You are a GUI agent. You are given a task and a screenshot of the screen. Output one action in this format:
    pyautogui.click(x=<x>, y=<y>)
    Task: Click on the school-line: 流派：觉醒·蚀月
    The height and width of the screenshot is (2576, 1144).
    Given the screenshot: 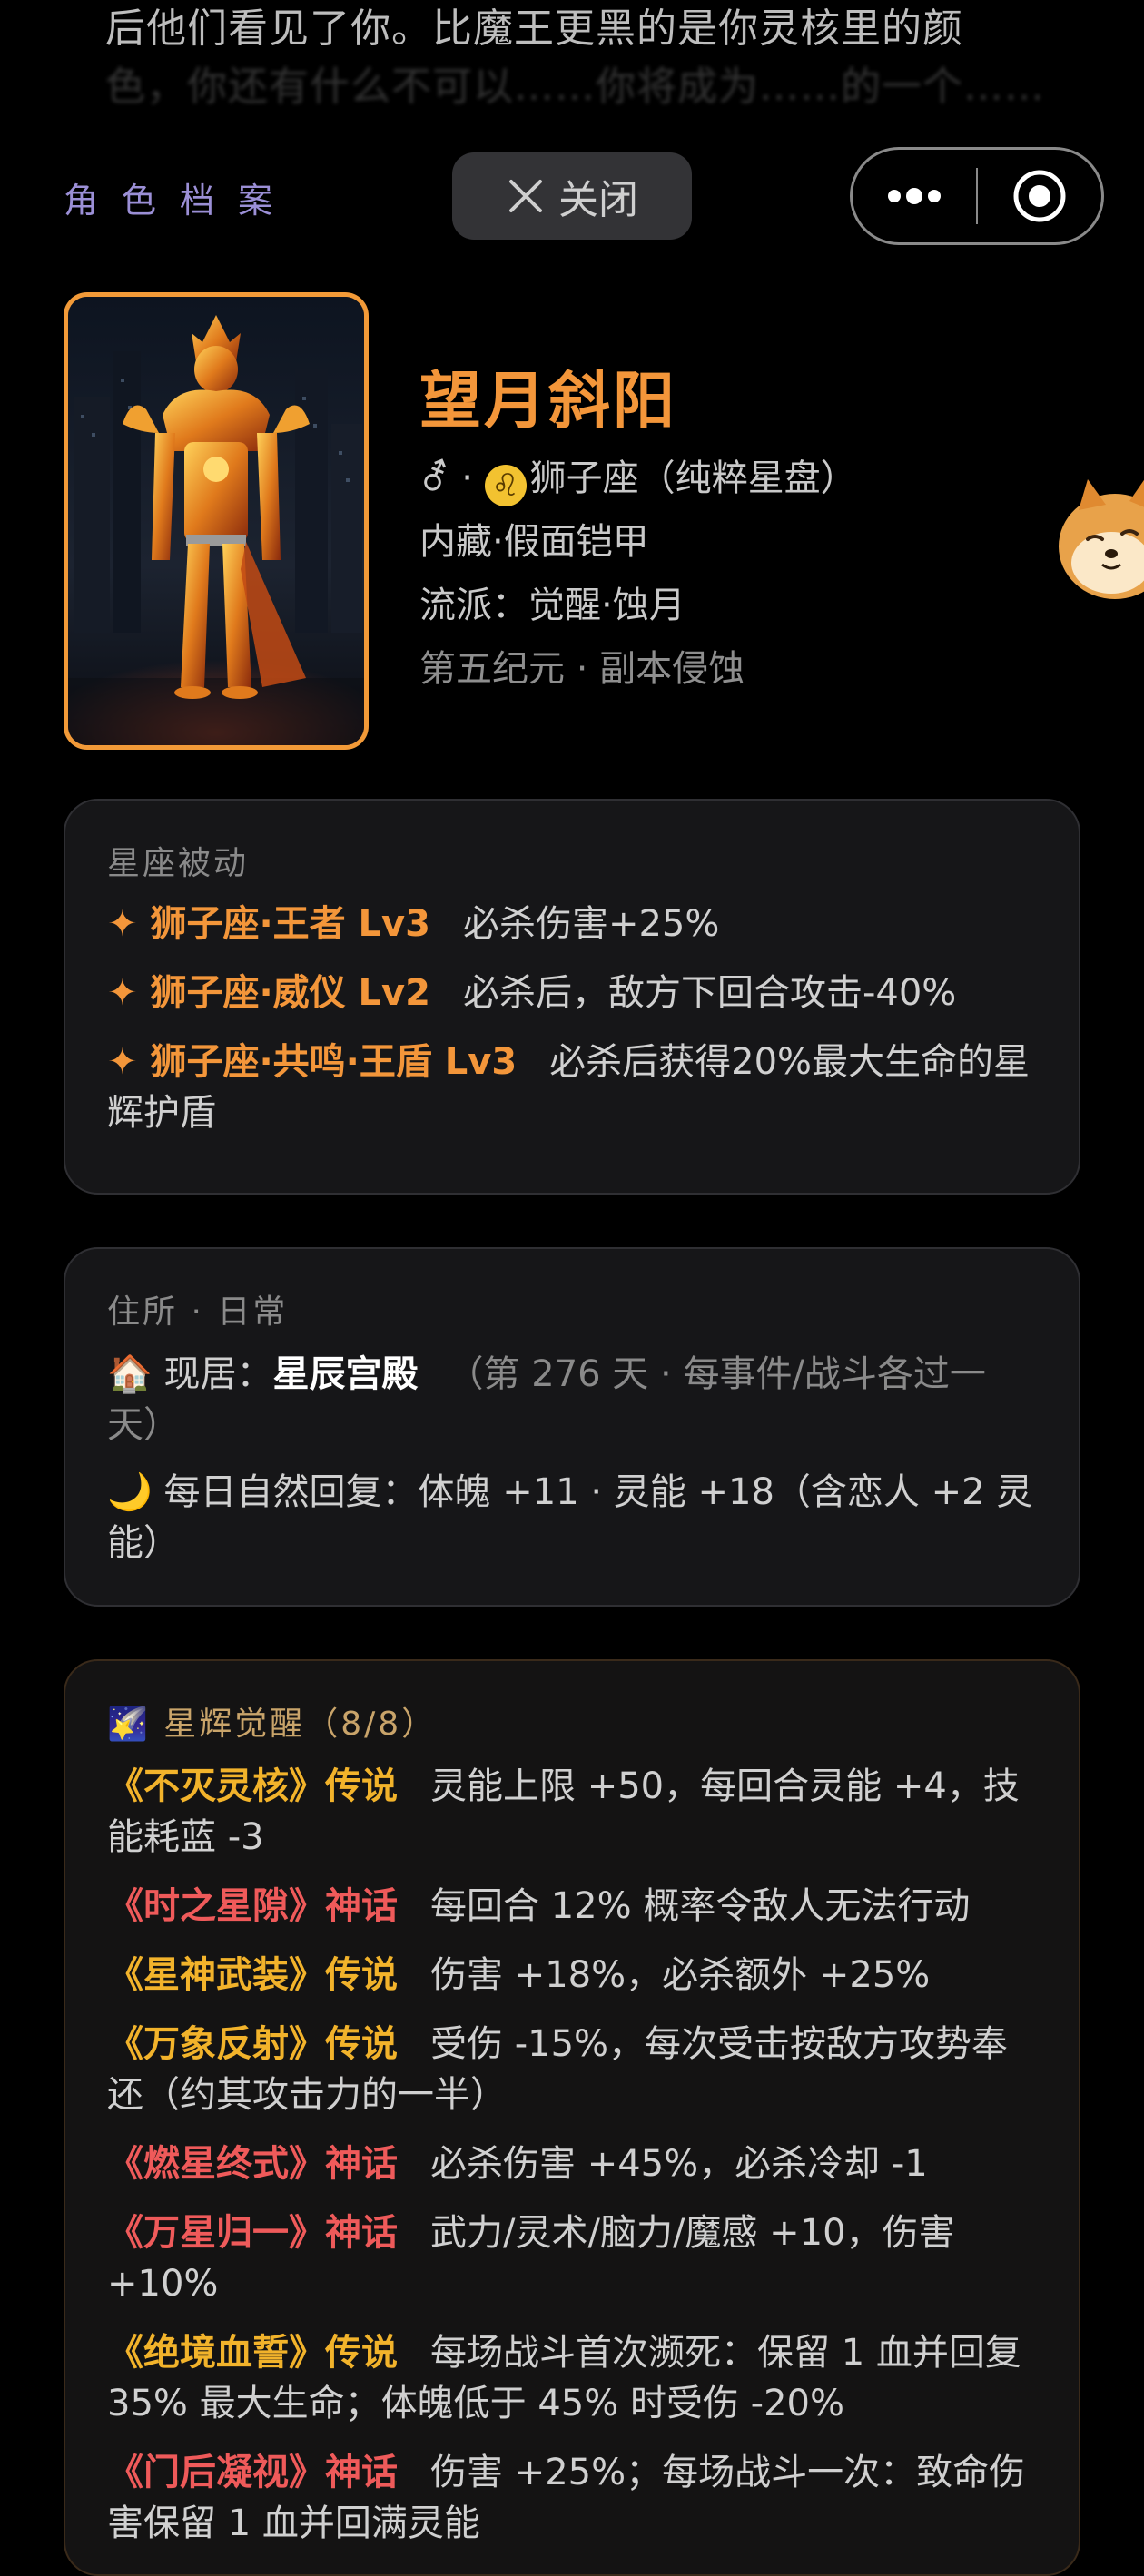 What is the action you would take?
    pyautogui.click(x=552, y=605)
    